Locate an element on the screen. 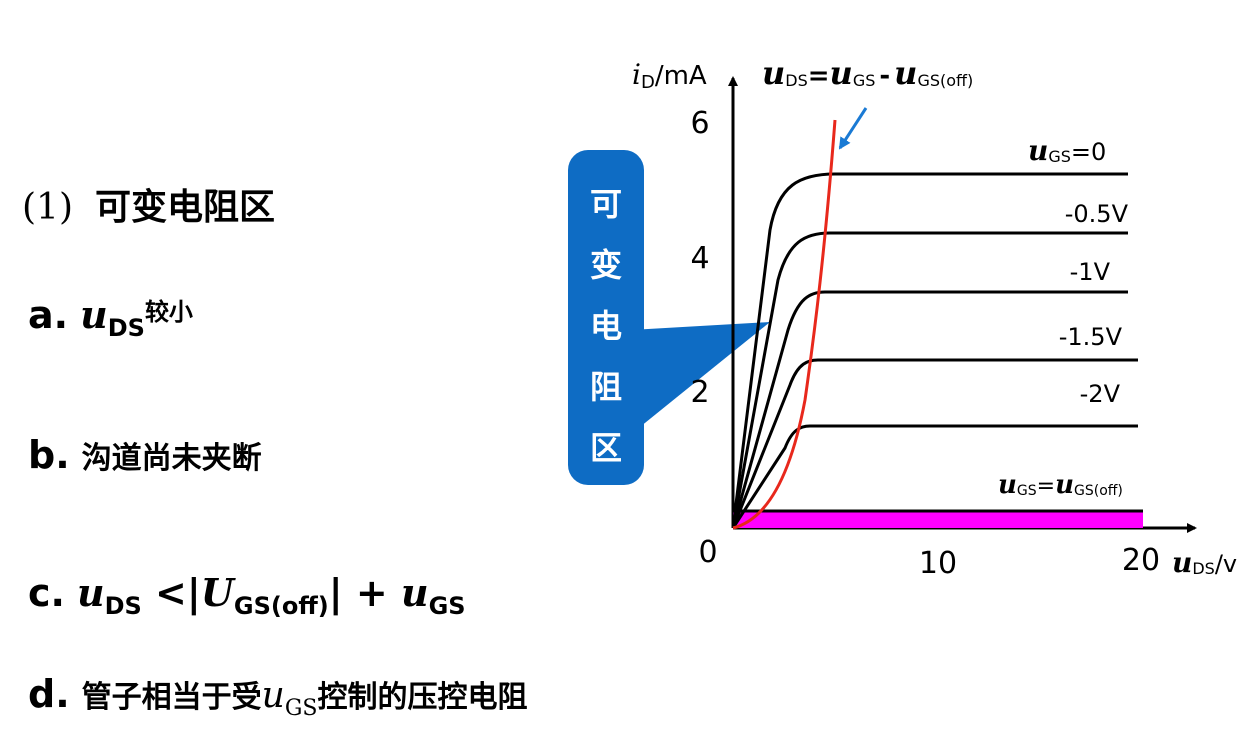  cutoff-label-u2: u is located at coordinates (1064, 485).